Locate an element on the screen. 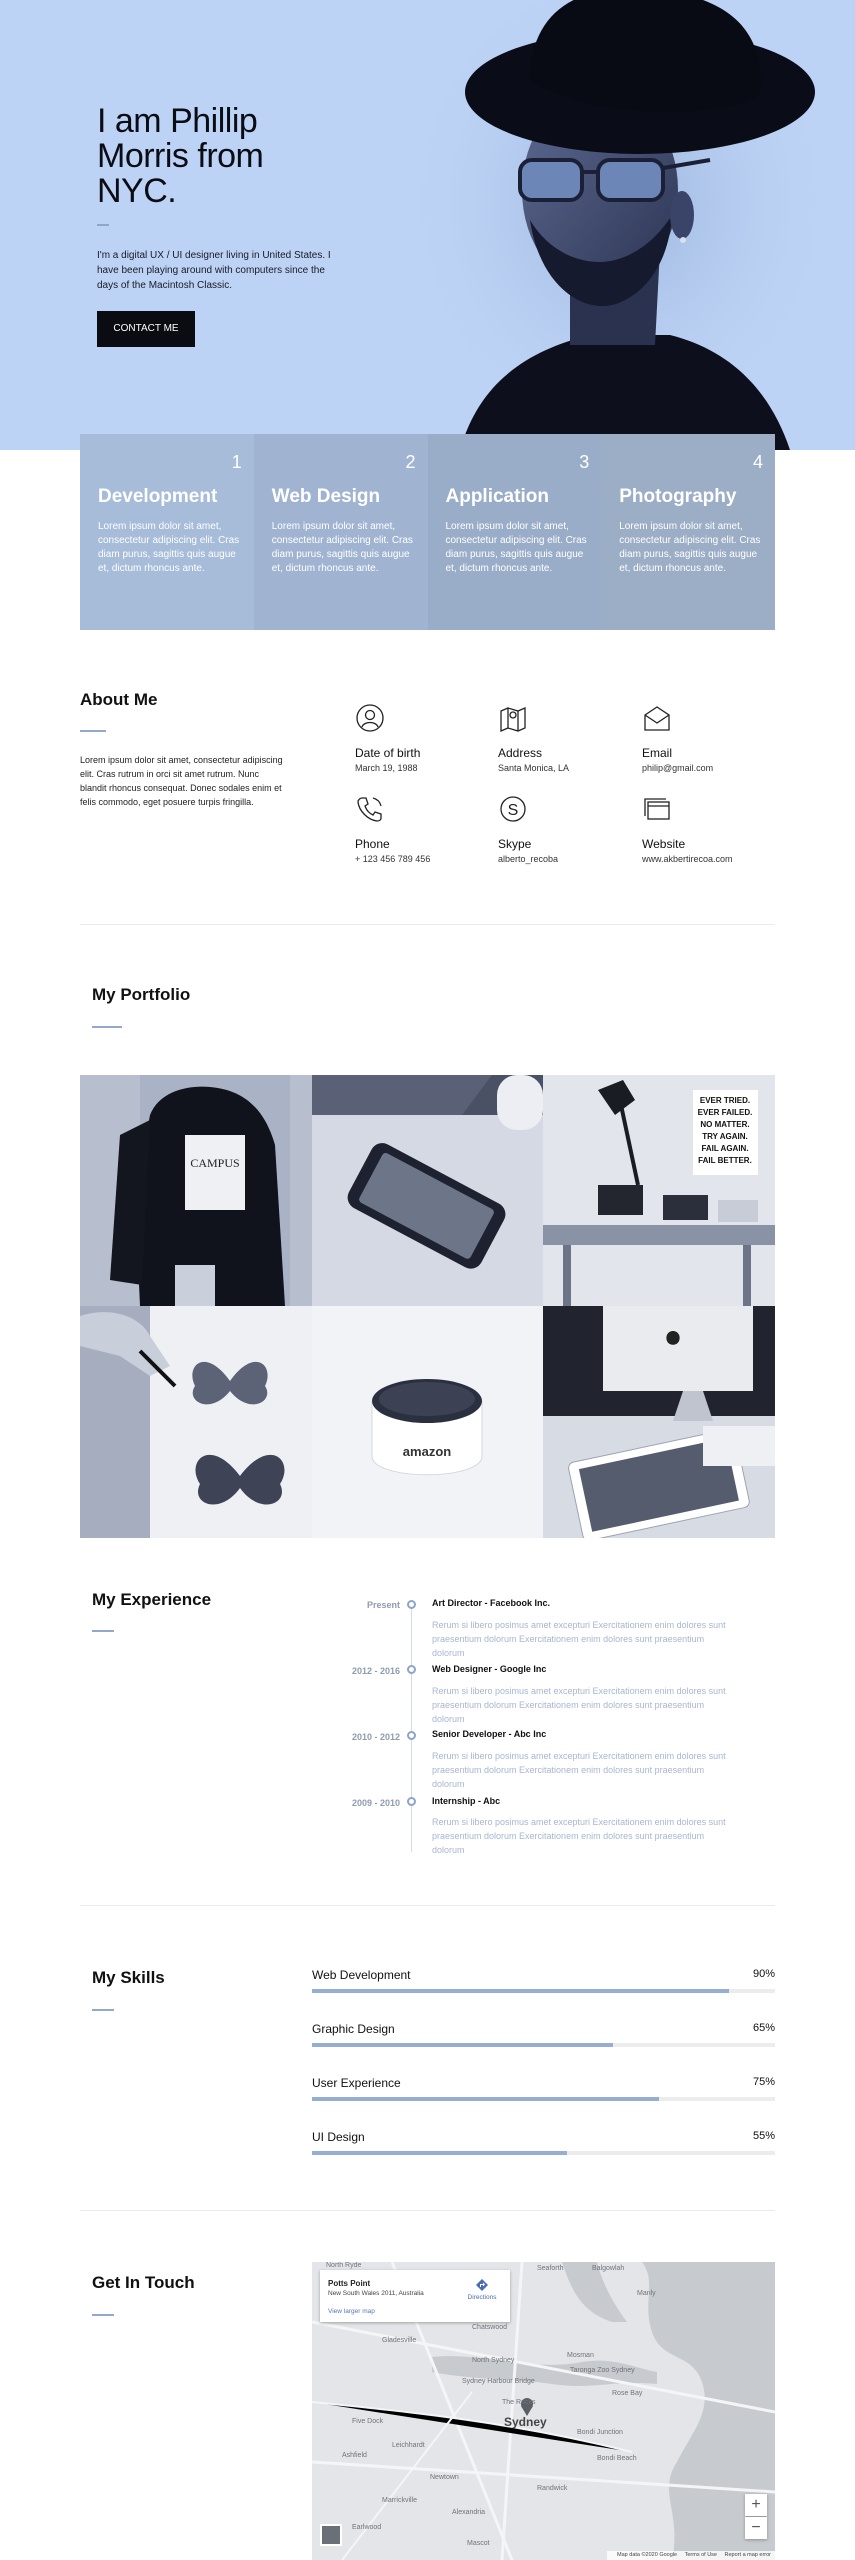 The width and height of the screenshot is (855, 2560). contact-me-button: CONTACT ME is located at coordinates (146, 329).